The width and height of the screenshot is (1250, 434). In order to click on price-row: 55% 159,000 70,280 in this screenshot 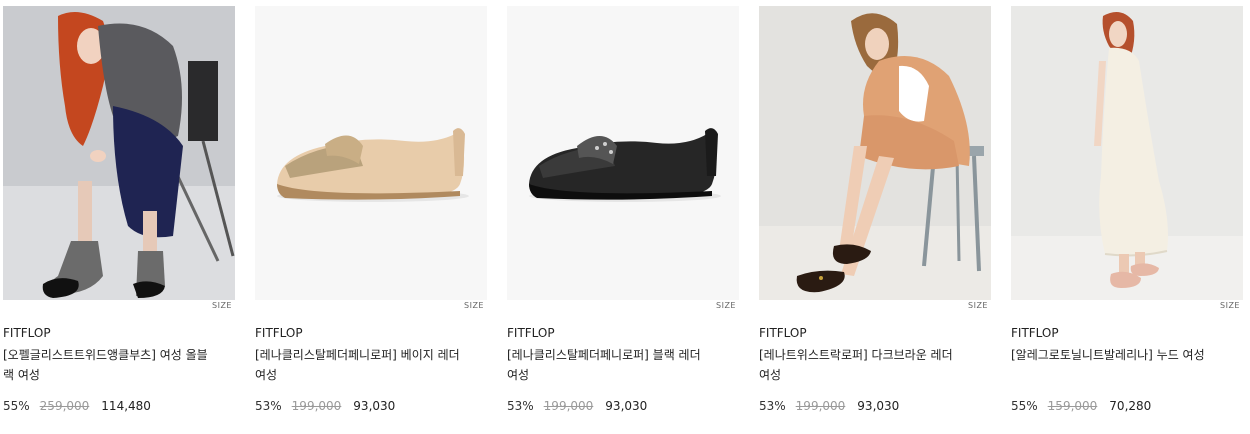, I will do `click(1127, 406)`.